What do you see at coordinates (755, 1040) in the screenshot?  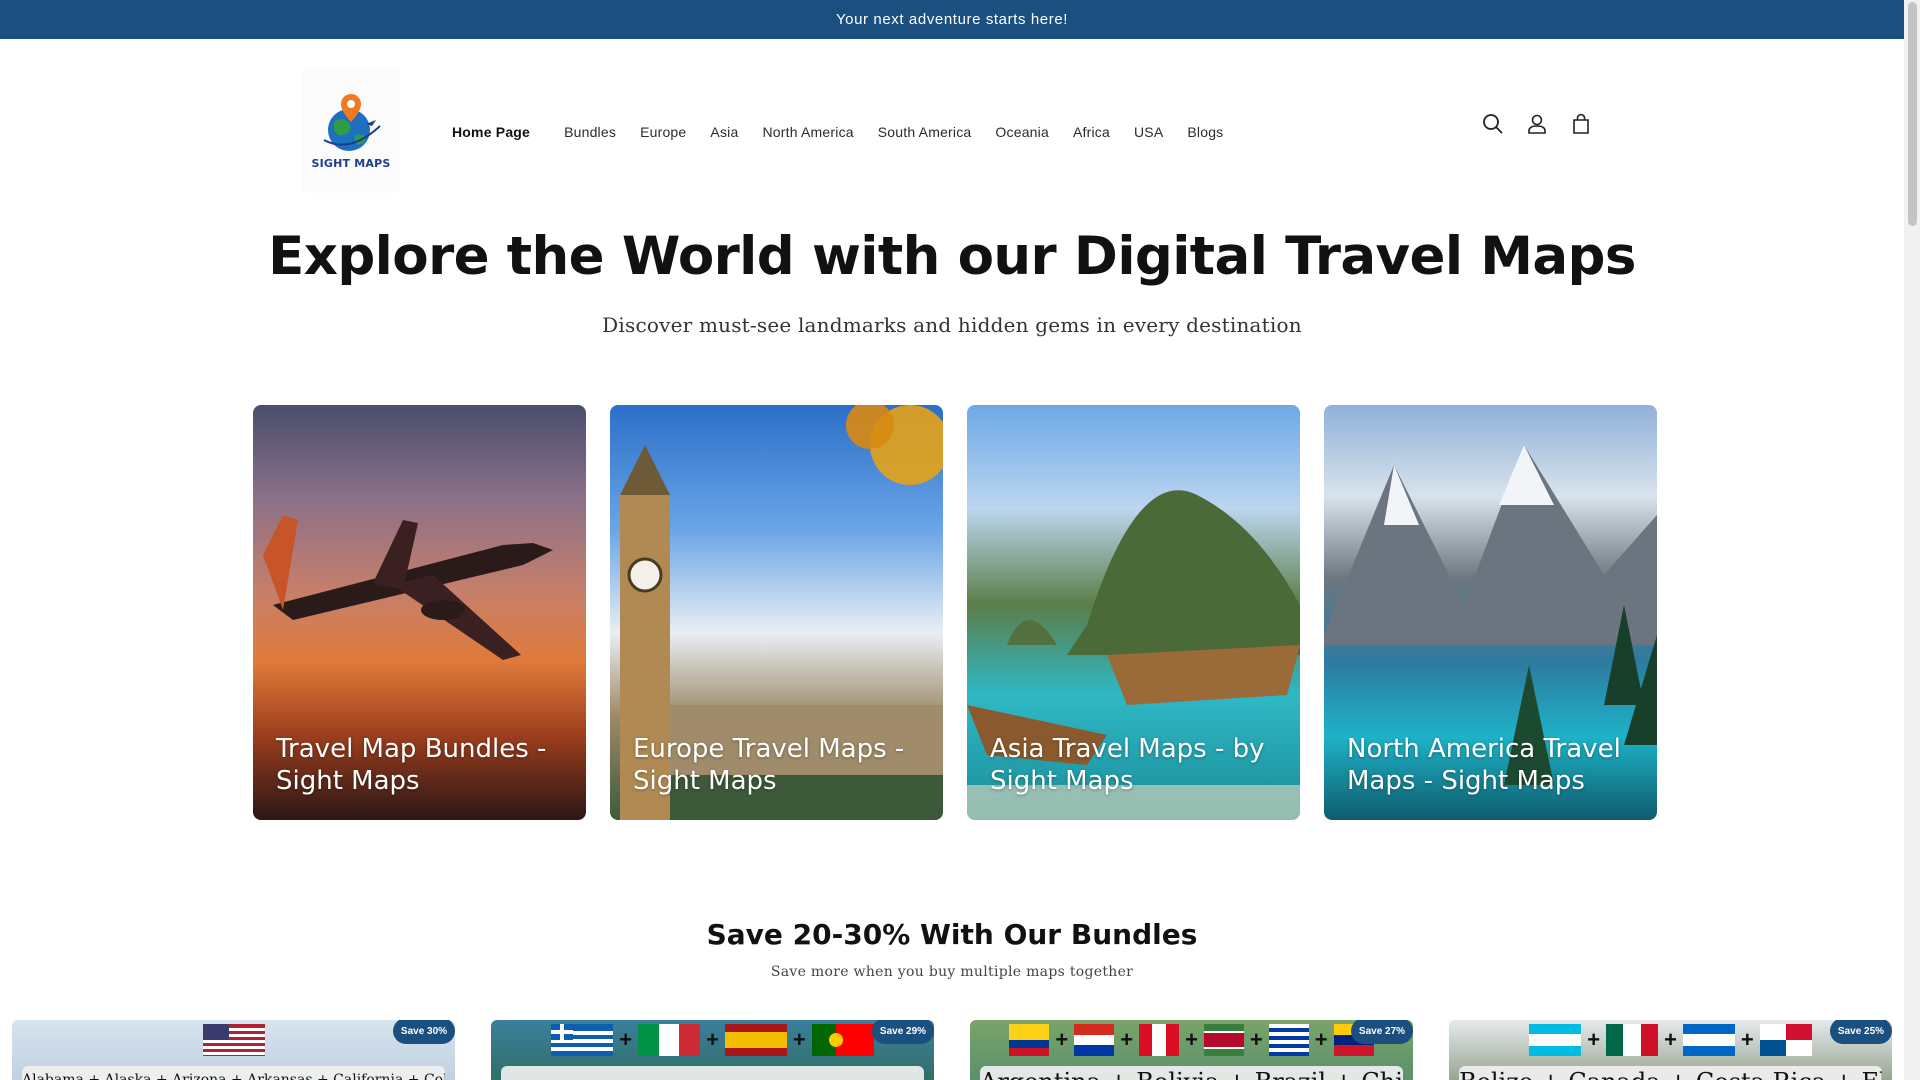 I see `spain-flag-icon` at bounding box center [755, 1040].